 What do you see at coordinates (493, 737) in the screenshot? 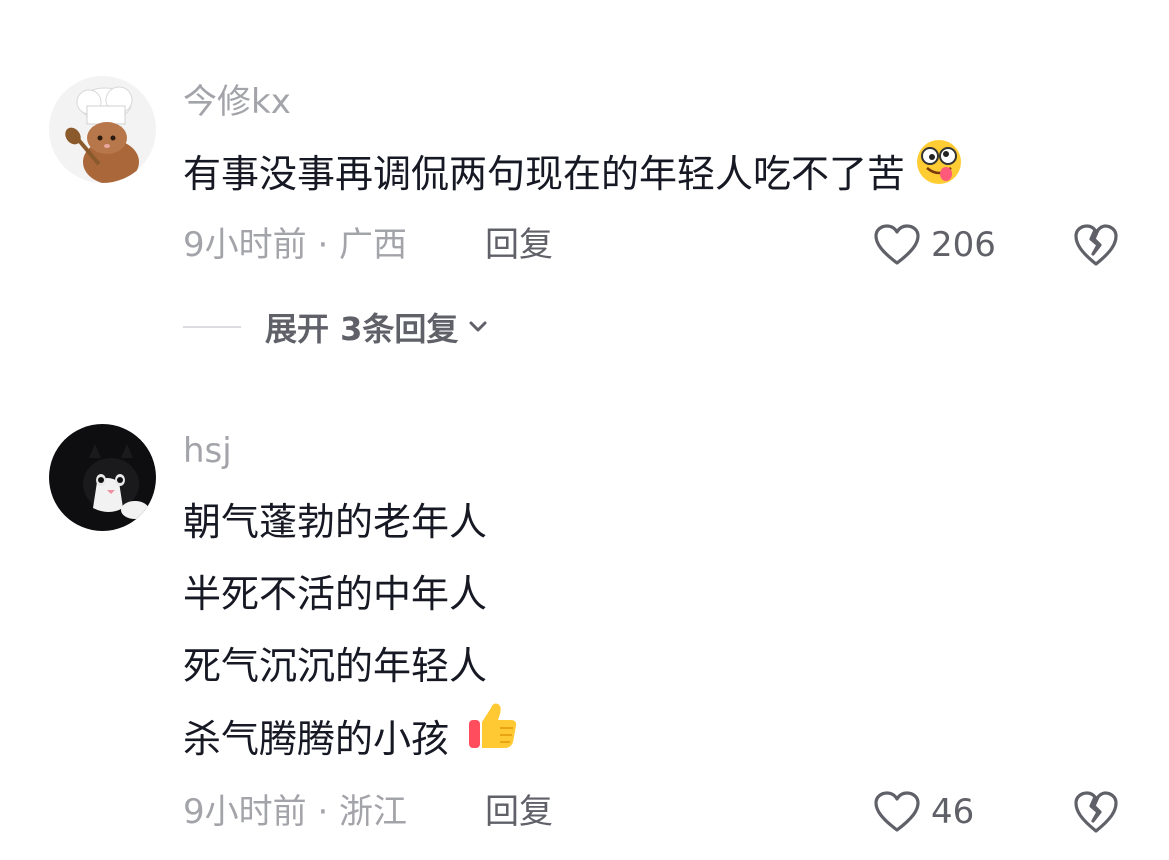
I see `thumbs-up-emoji` at bounding box center [493, 737].